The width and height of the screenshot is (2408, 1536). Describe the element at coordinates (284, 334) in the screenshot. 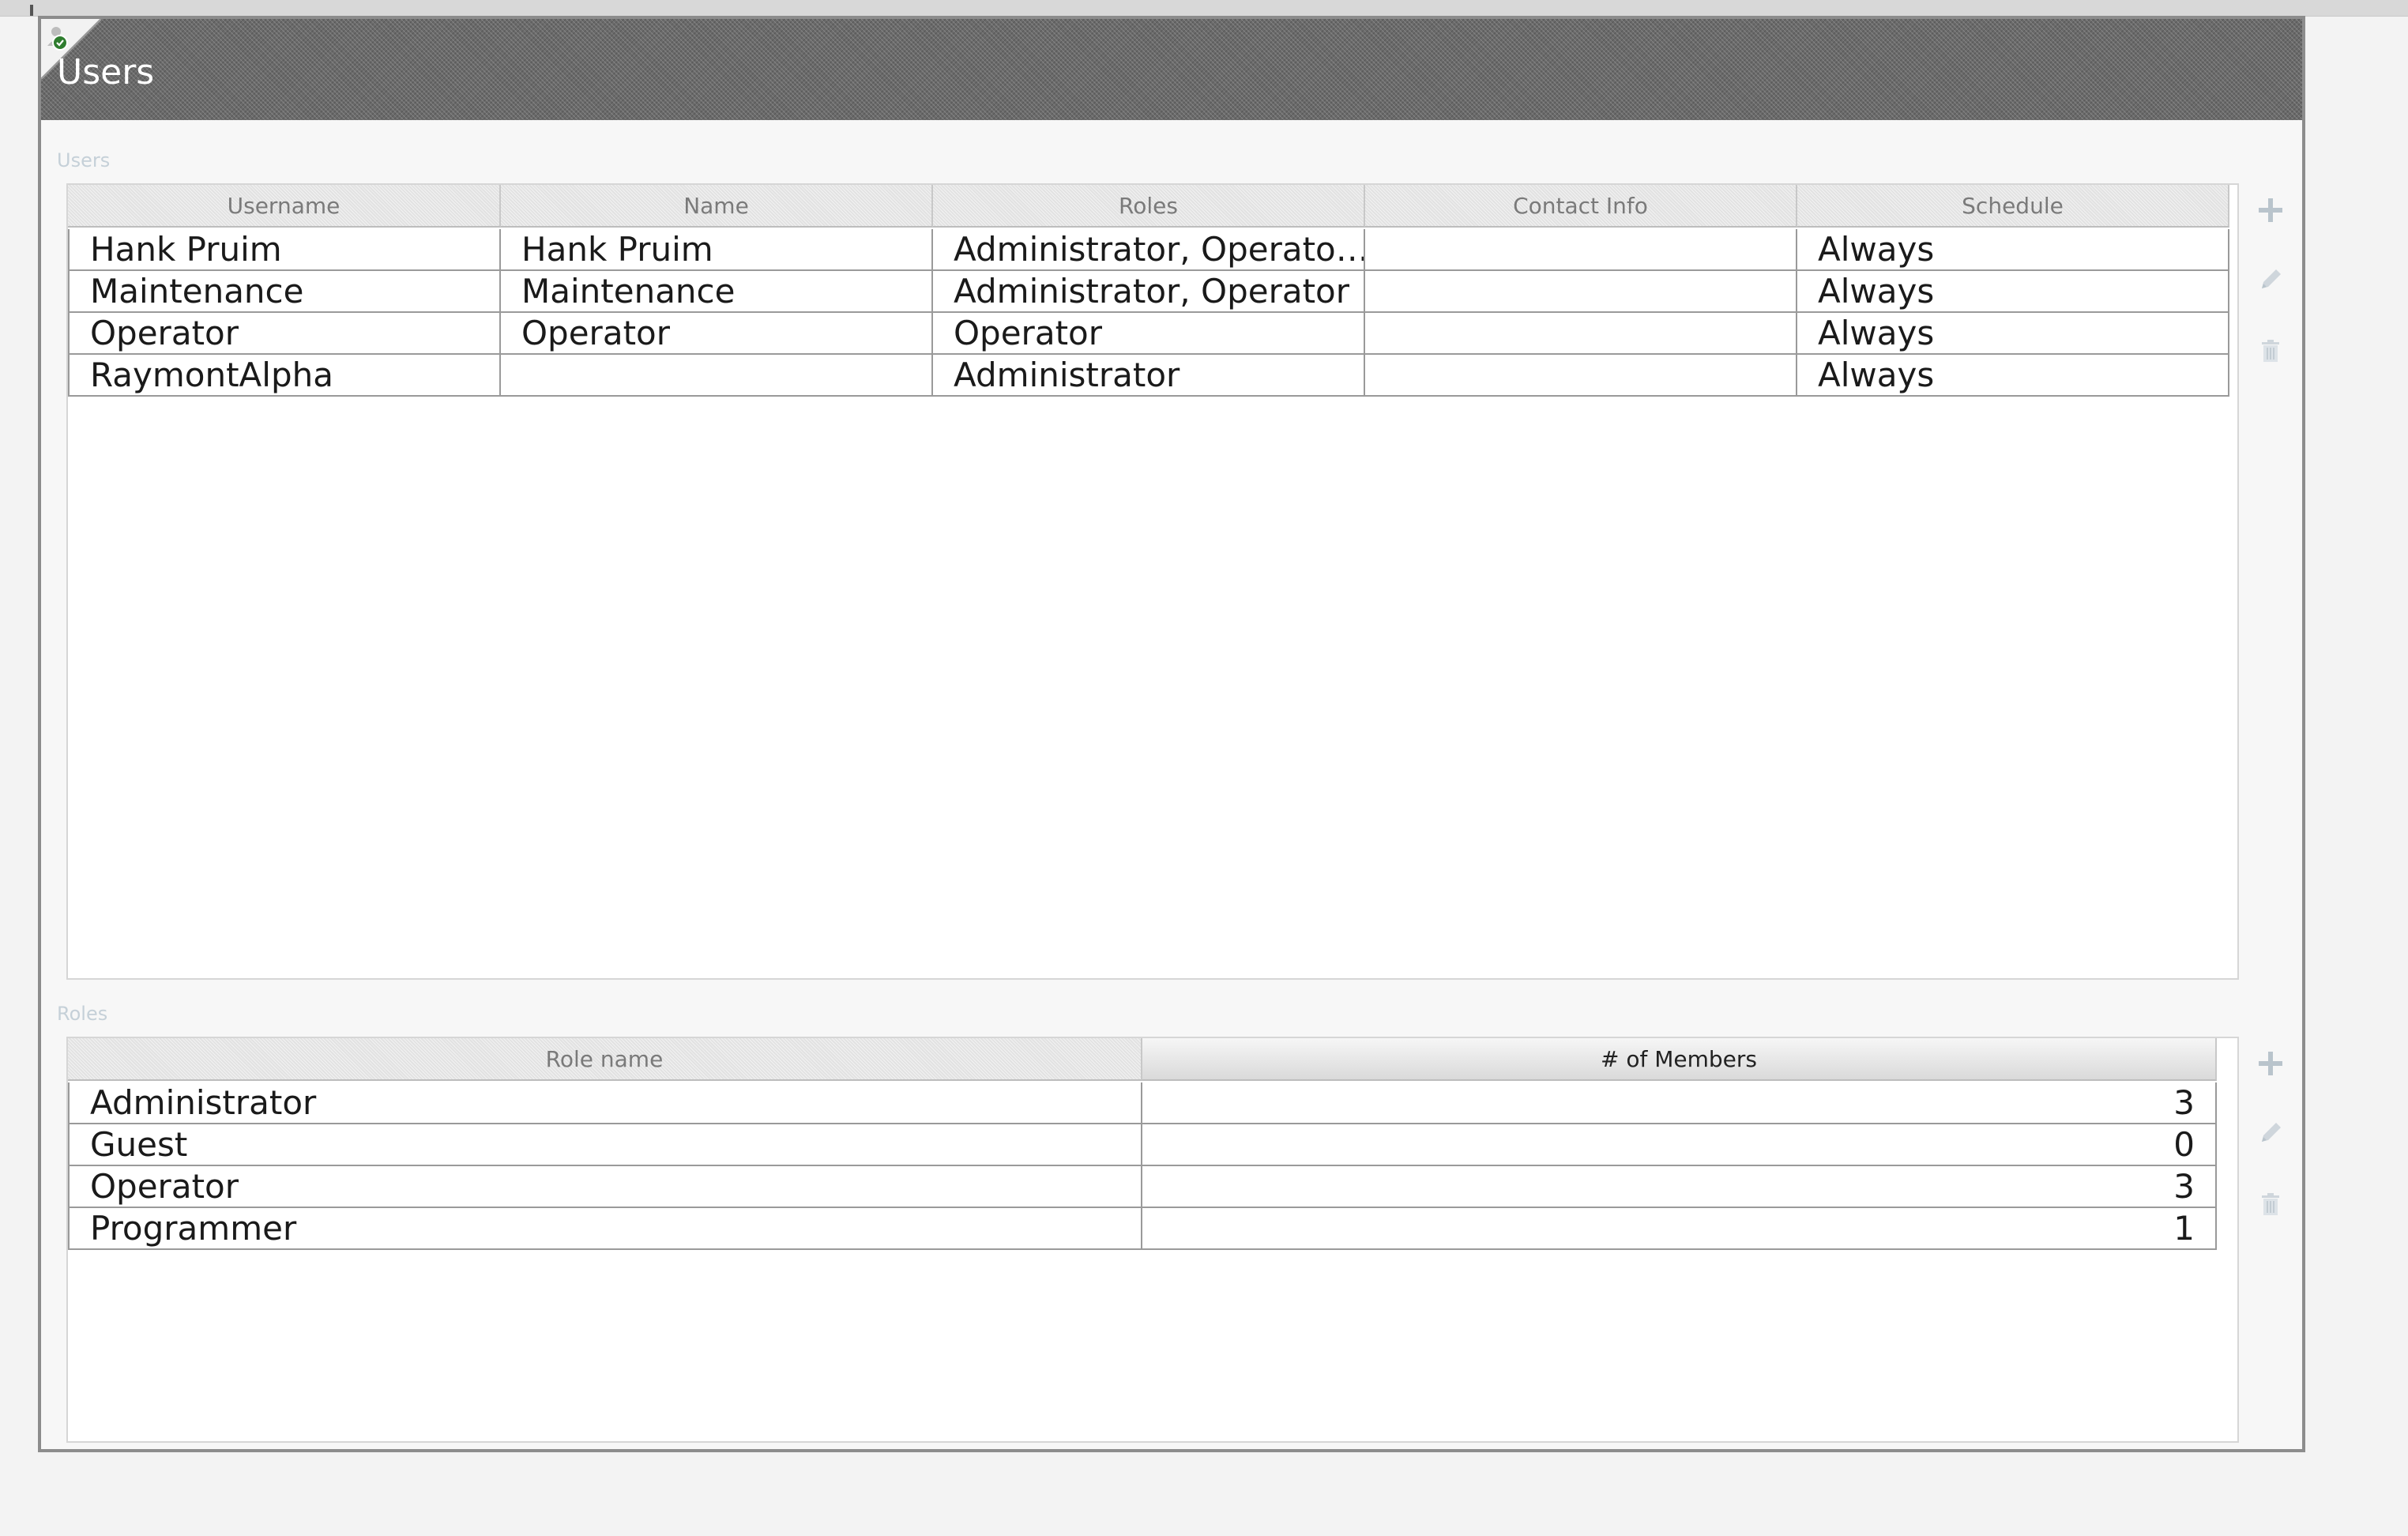

I see `cell-username: Operator` at that location.